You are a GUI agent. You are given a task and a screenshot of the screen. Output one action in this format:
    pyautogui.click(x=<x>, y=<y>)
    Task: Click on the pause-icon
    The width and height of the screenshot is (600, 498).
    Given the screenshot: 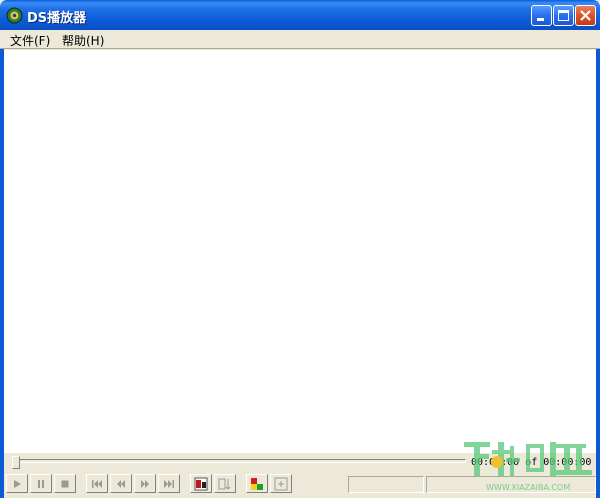 What is the action you would take?
    pyautogui.click(x=41, y=483)
    